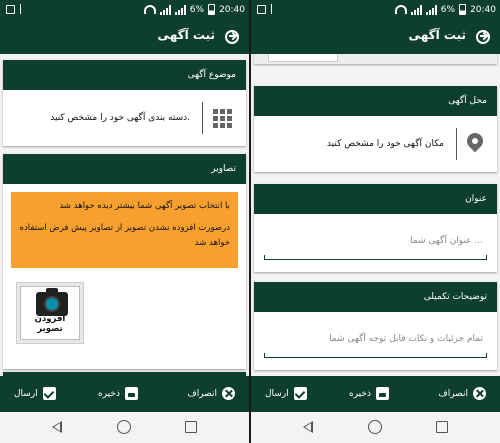 This screenshot has width=500, height=443. I want to click on add-image-tile: افزودن تصویر, so click(50, 313).